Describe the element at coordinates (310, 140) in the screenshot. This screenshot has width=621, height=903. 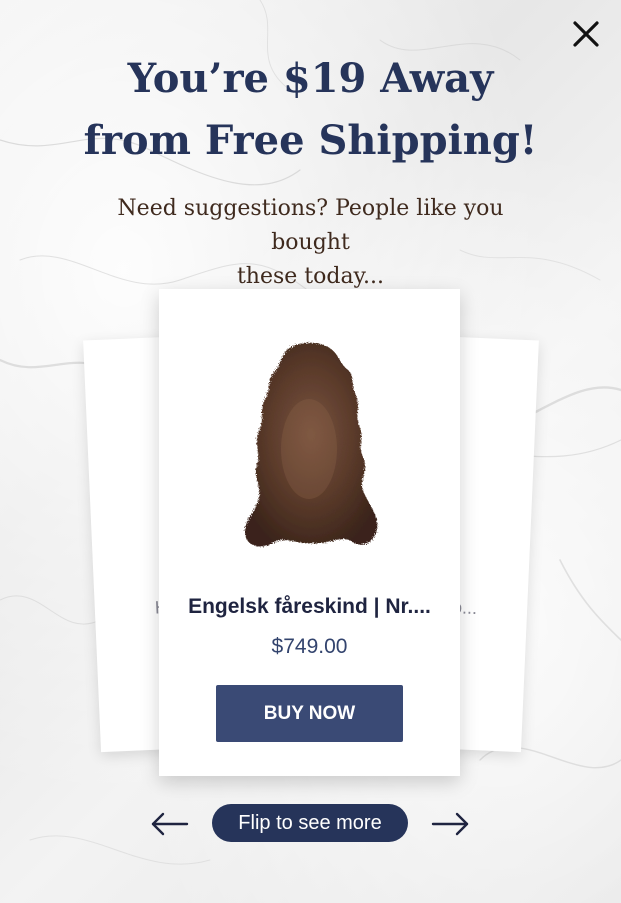
I see `headline-line-2: from Free Shipping!` at that location.